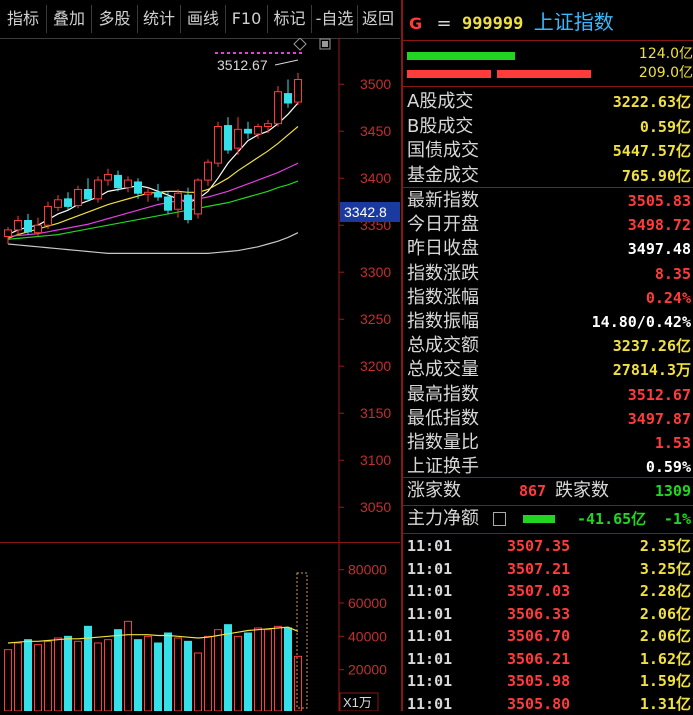 This screenshot has width=693, height=715. I want to click on multi-stock-button: 多股, so click(115, 19).